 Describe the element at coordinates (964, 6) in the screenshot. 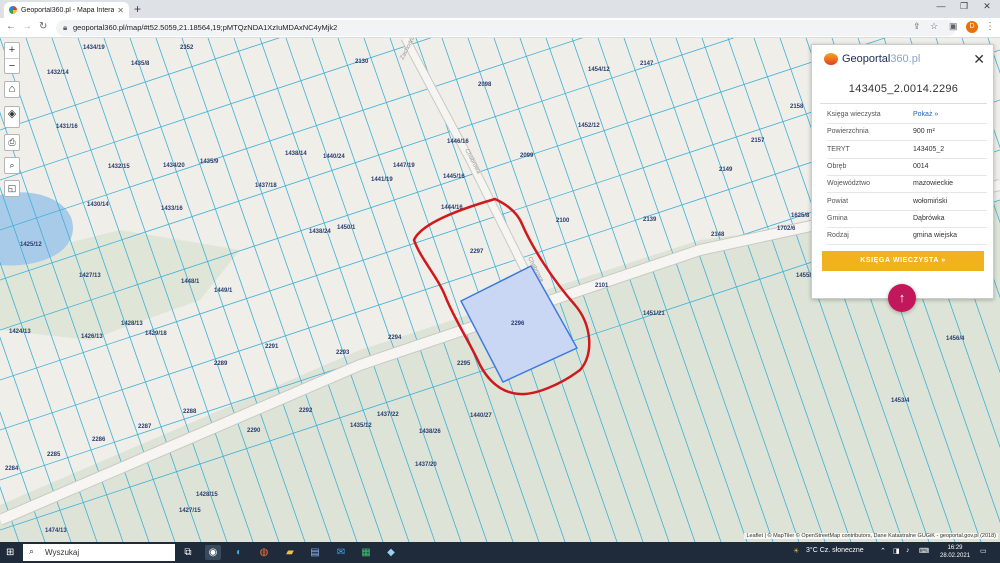

I see `maximize-icon: ❐` at that location.